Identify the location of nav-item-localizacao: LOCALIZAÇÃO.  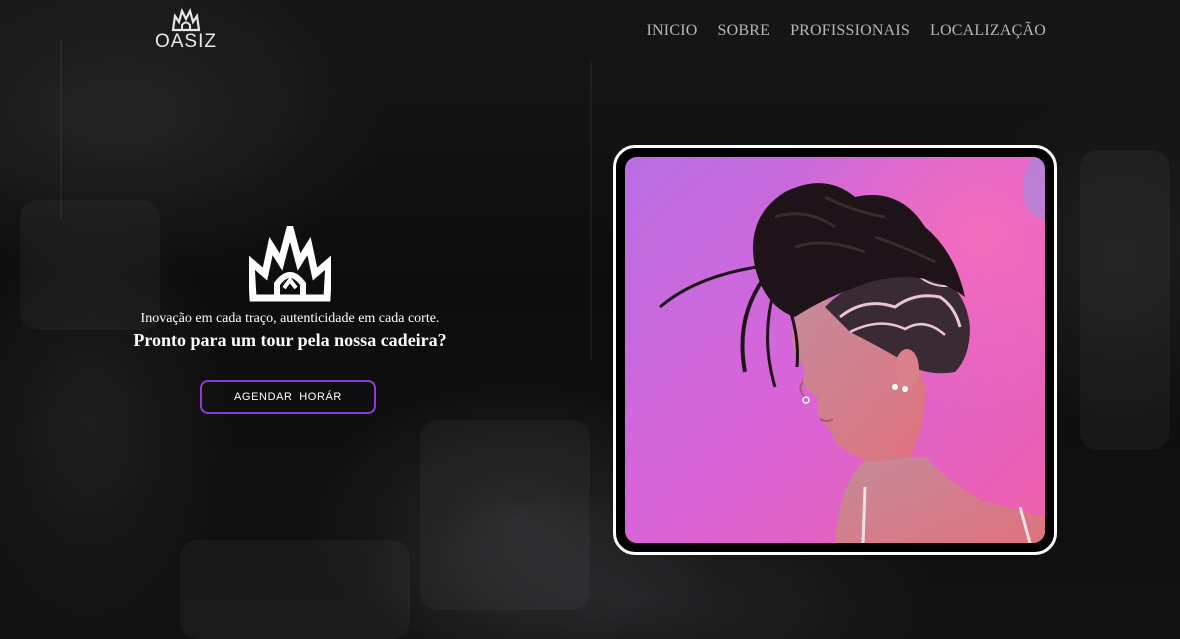
(988, 31).